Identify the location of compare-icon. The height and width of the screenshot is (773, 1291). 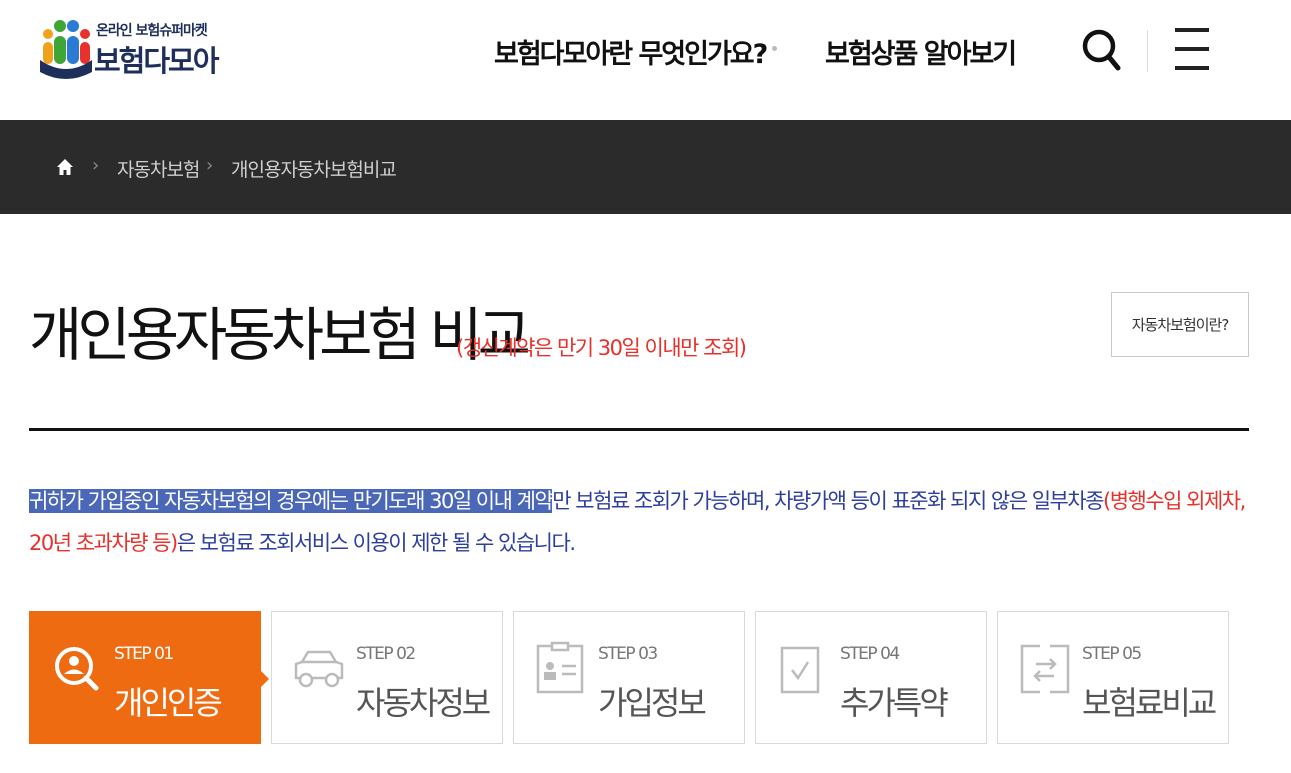
(1045, 669).